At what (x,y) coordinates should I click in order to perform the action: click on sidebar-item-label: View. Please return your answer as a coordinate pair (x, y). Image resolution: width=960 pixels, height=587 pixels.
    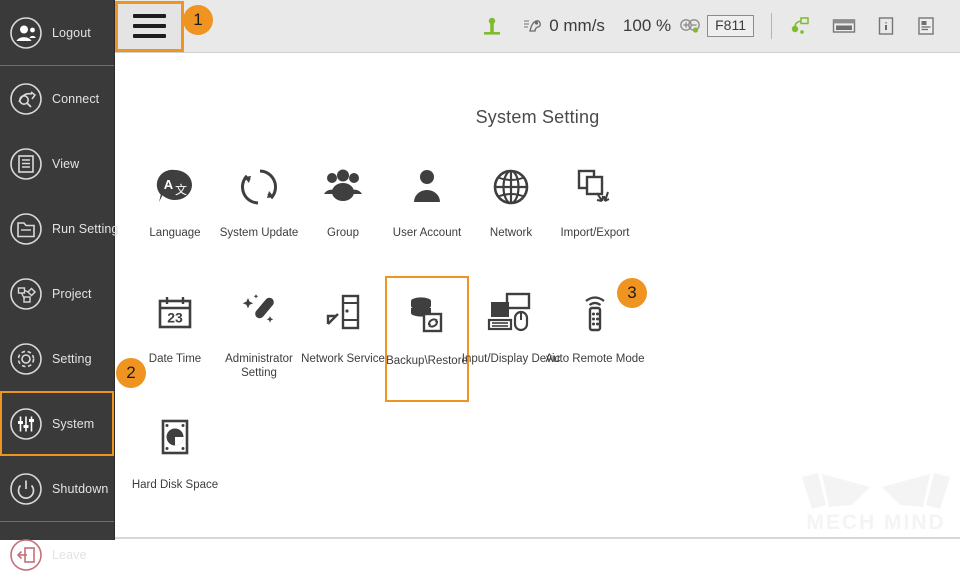
    Looking at the image, I should click on (66, 163).